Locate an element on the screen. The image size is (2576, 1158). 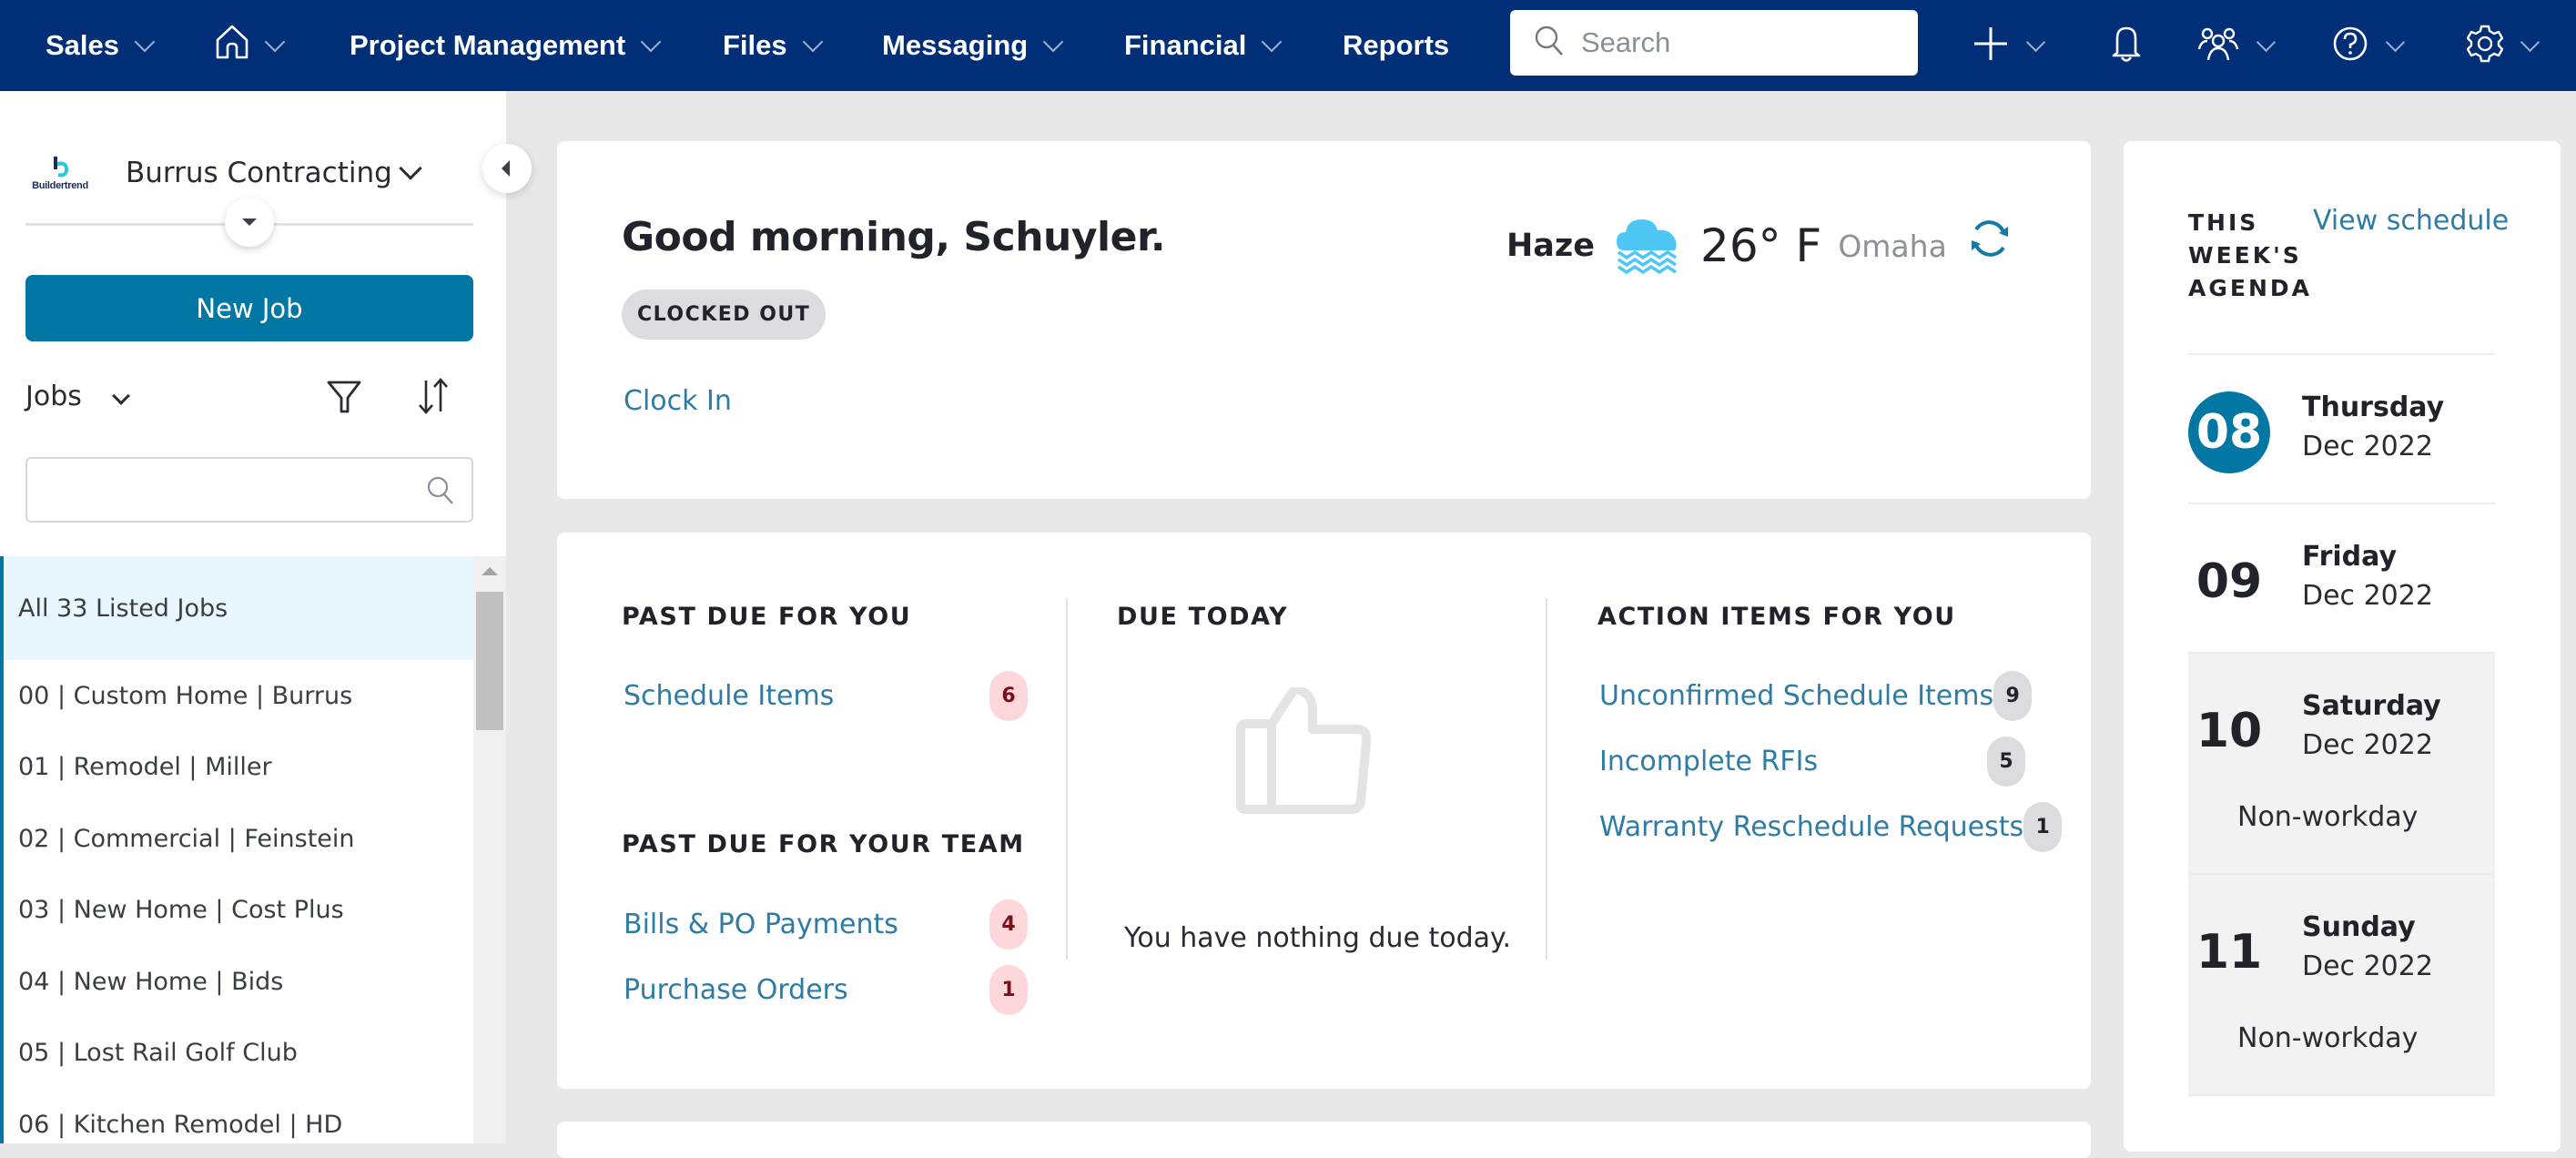
refresh-icon is located at coordinates (1990, 240).